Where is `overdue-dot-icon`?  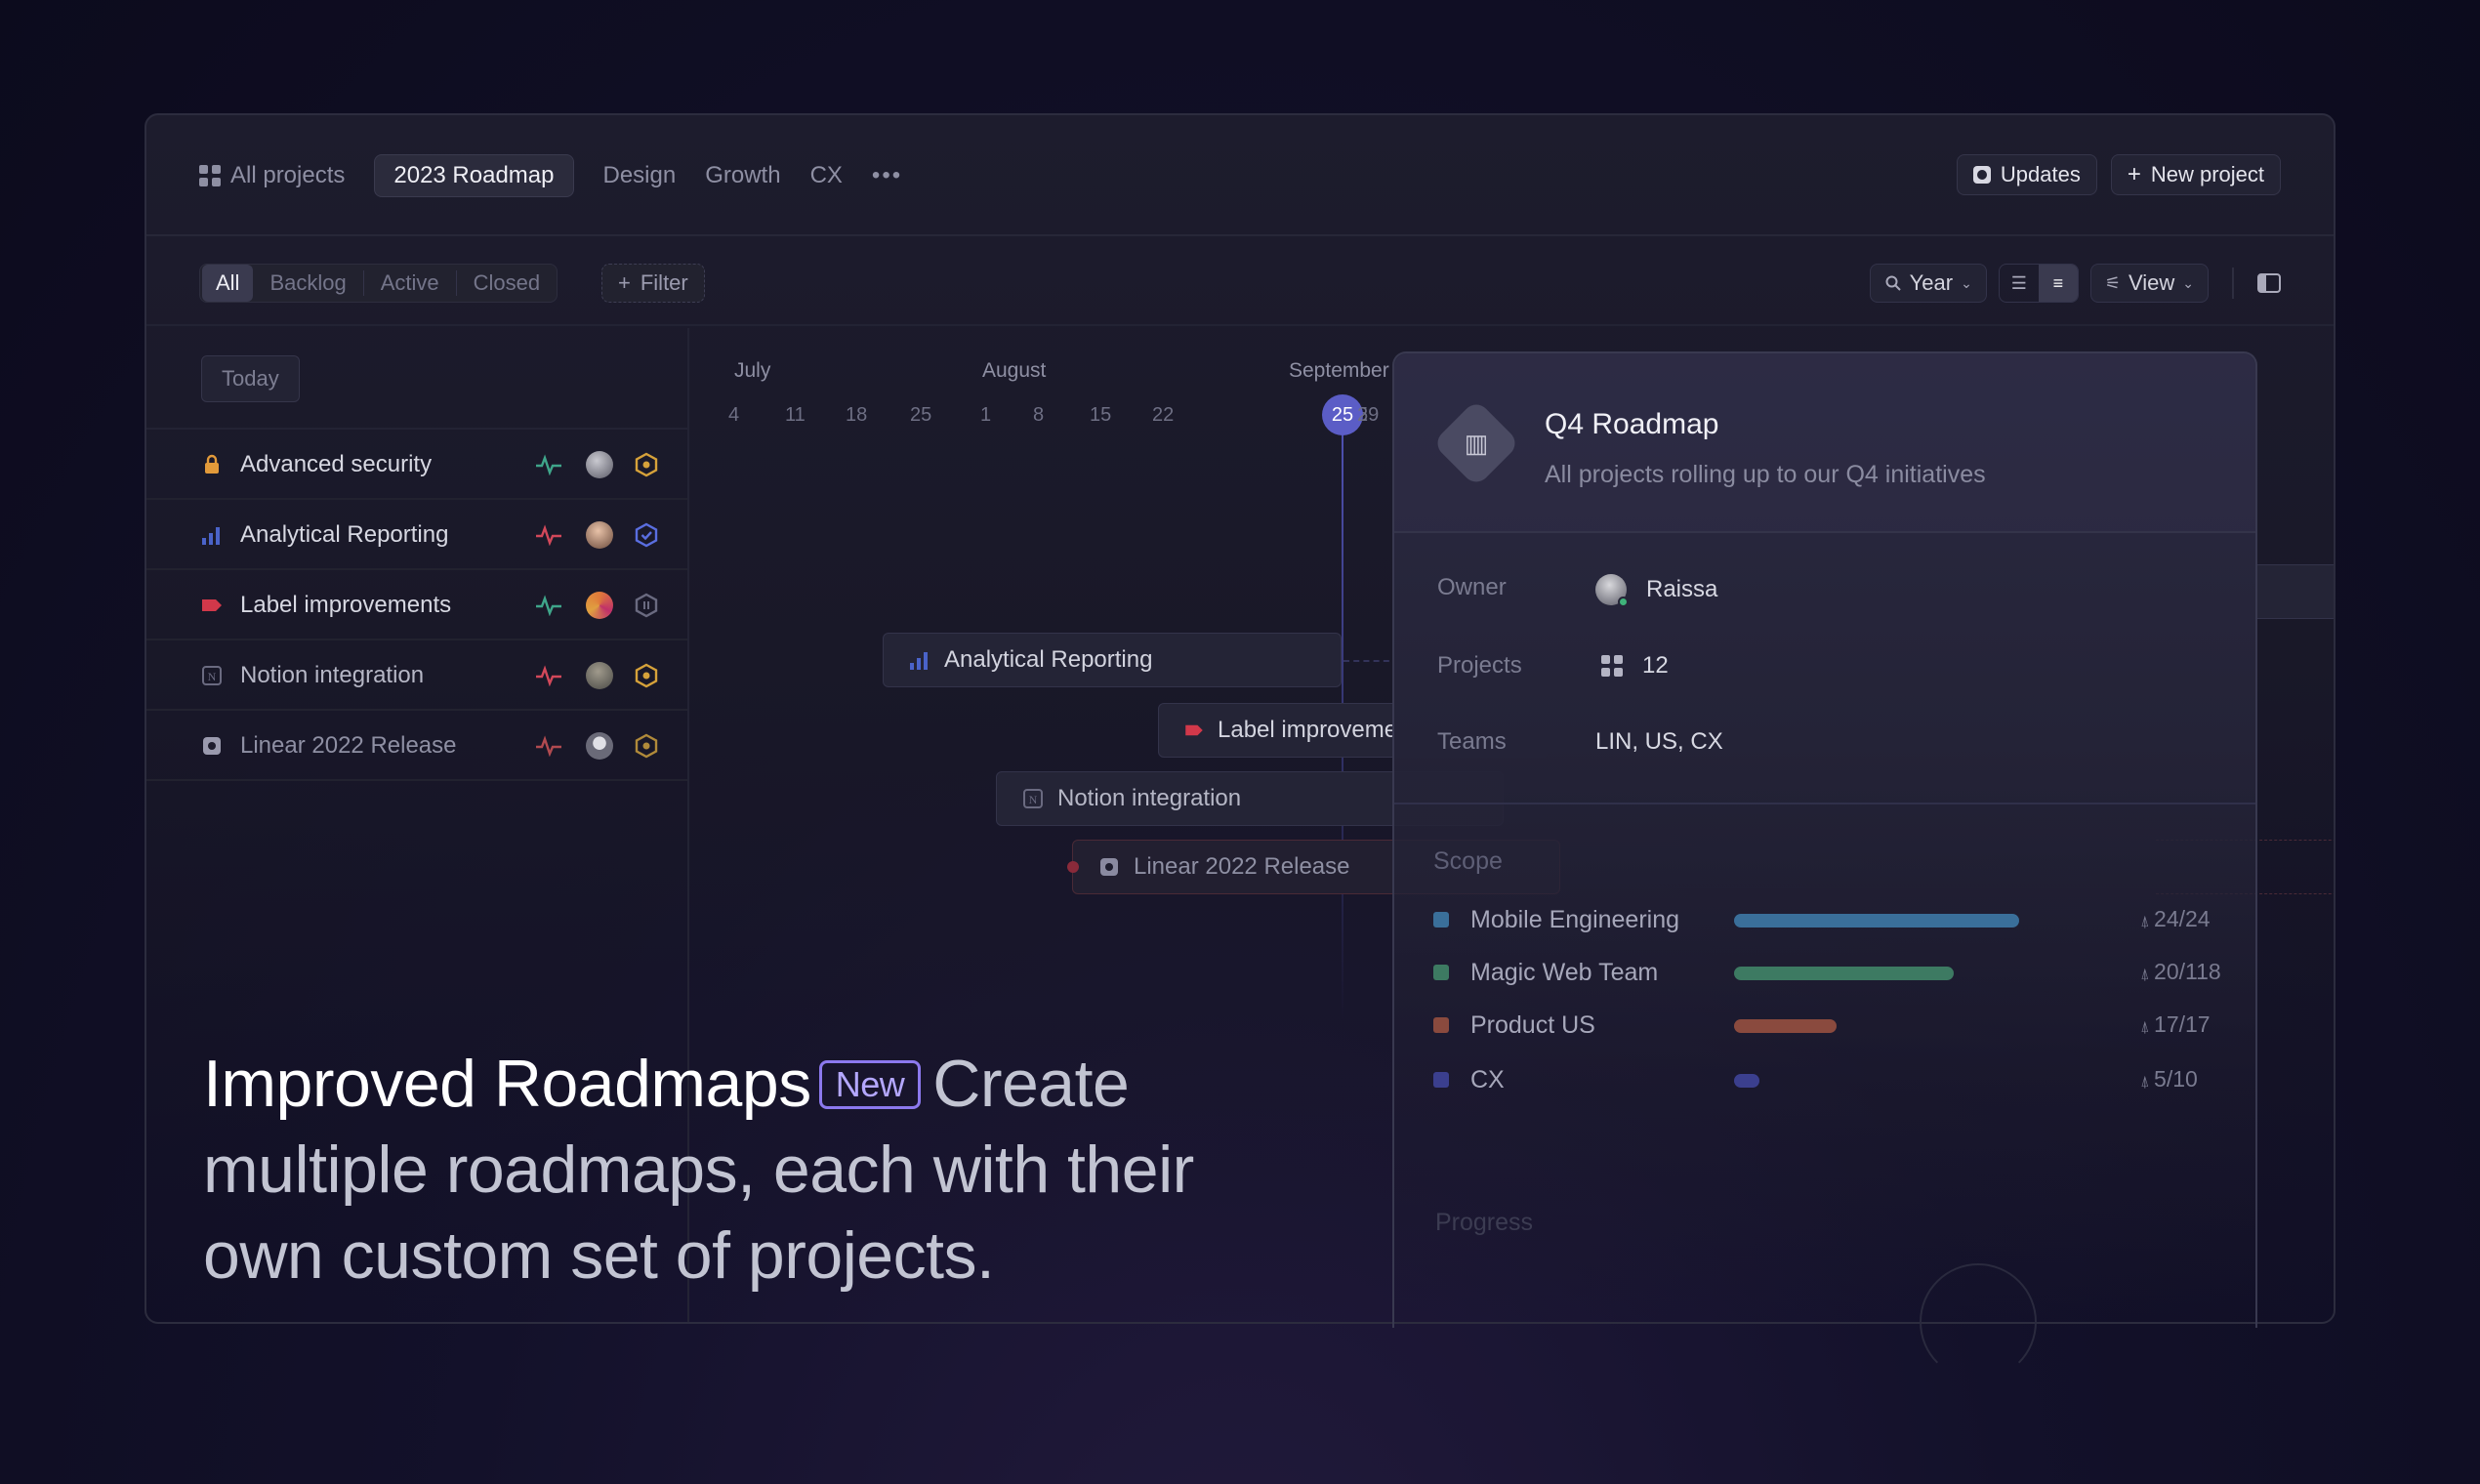
overdue-dot-icon is located at coordinates (1073, 867).